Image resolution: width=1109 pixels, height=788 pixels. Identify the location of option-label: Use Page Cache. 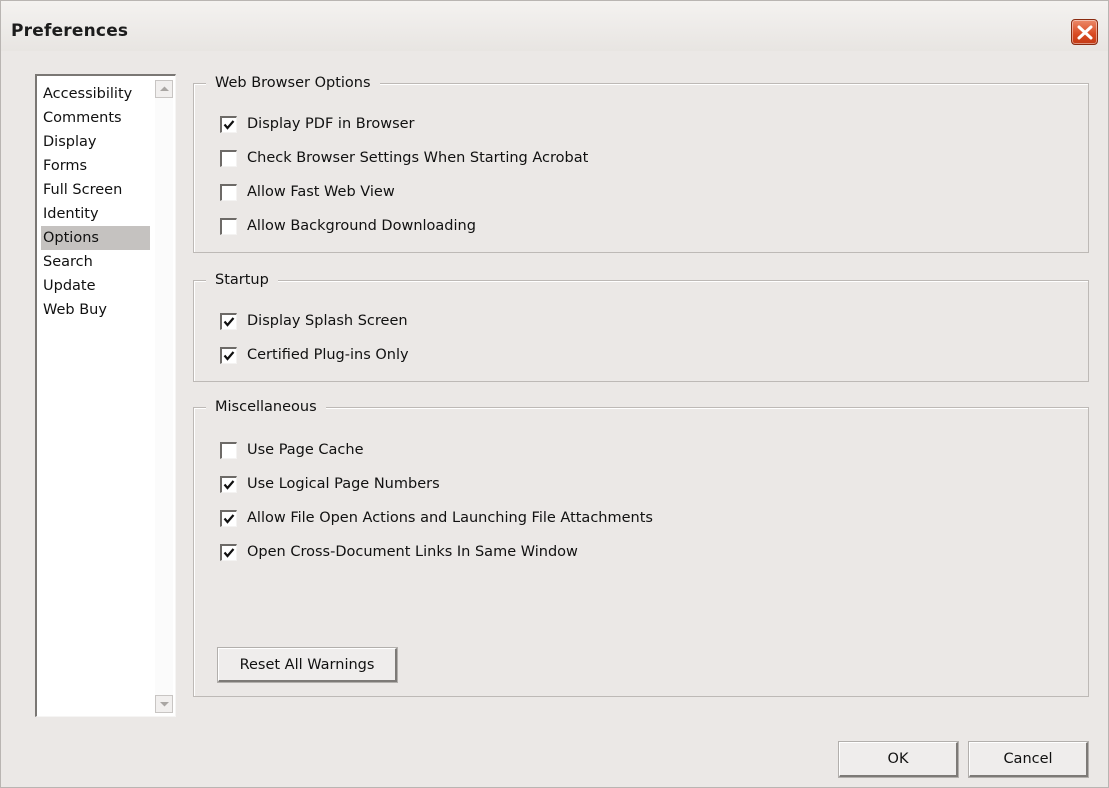
(305, 450).